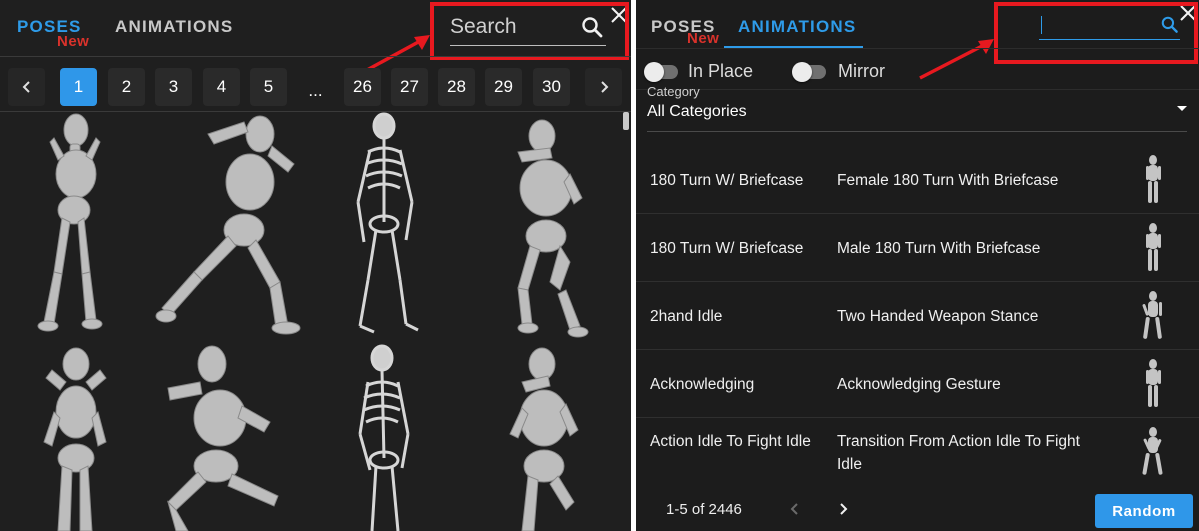  Describe the element at coordinates (503, 87) in the screenshot. I see `page-button: 29` at that location.